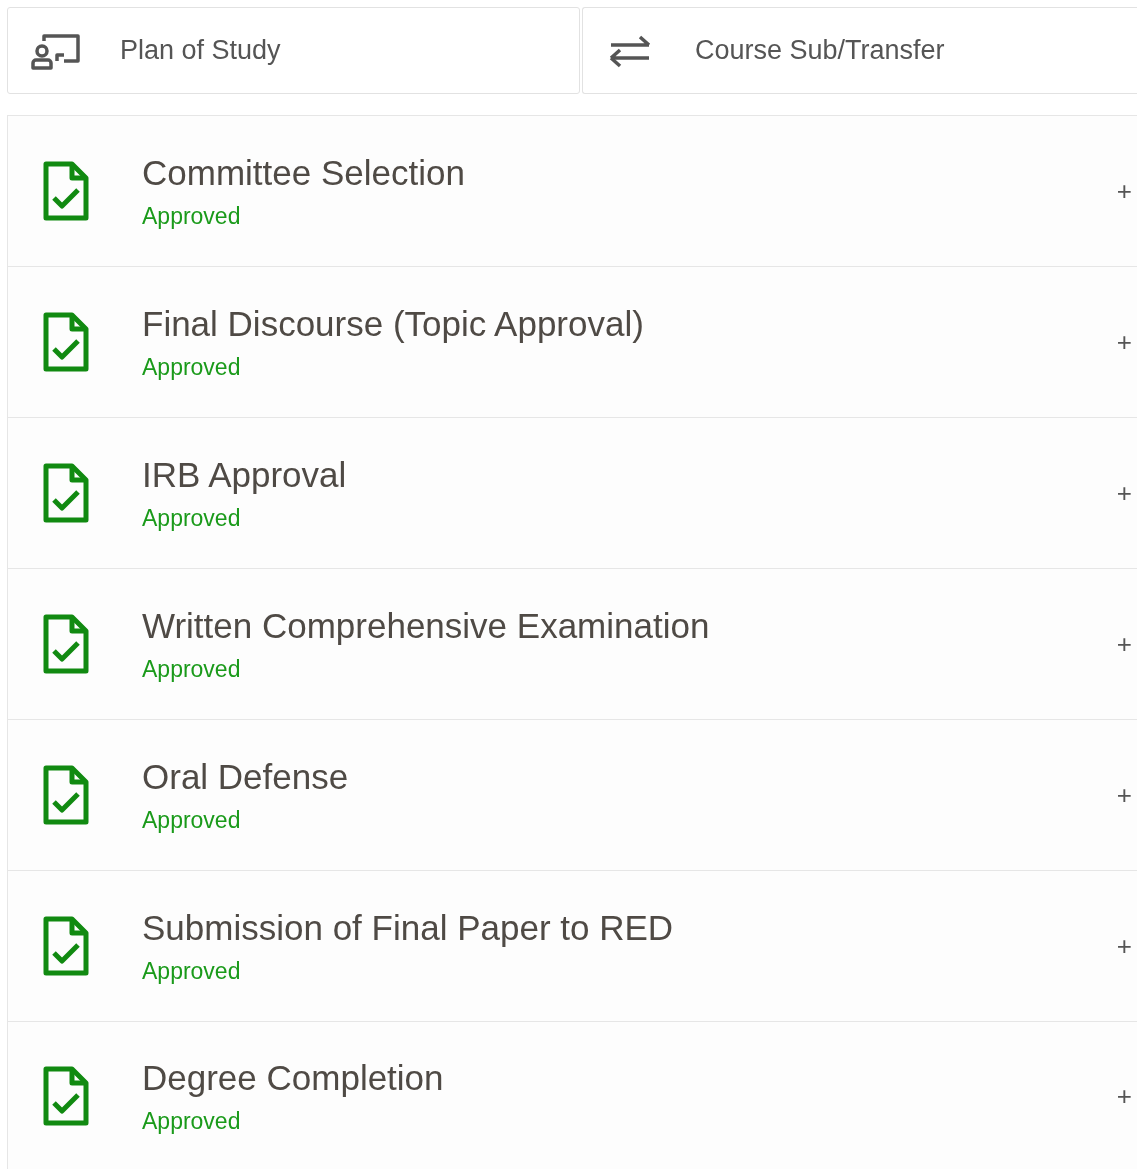 The width and height of the screenshot is (1137, 1169). I want to click on step-title: Written Comprehensive Examination, so click(426, 625).